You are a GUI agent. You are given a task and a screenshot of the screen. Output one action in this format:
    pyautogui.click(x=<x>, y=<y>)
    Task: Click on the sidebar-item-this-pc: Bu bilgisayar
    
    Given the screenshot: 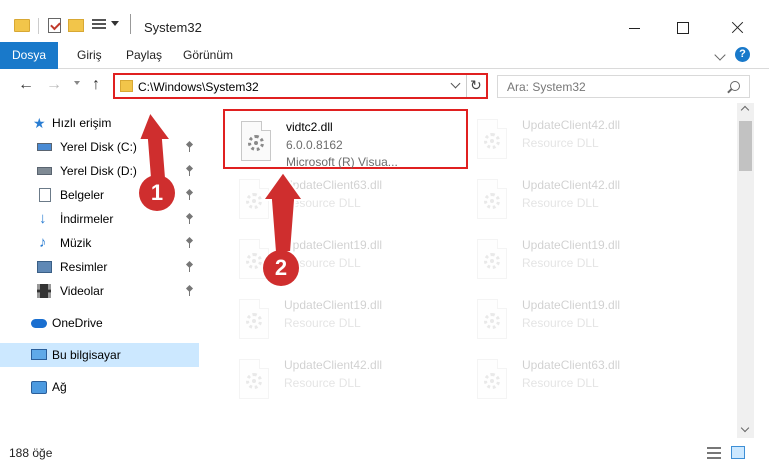 What is the action you would take?
    pyautogui.click(x=99, y=355)
    